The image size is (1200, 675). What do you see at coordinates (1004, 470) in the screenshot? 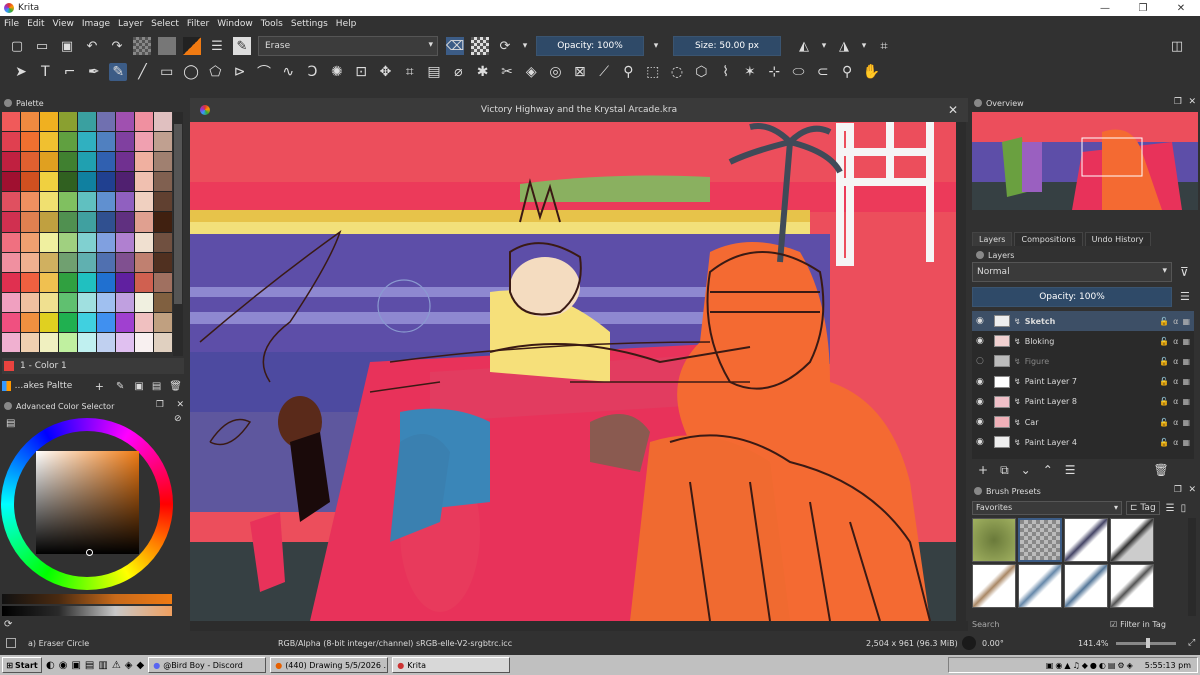
I see `duplicate-layer-icon: ⧉` at bounding box center [1004, 470].